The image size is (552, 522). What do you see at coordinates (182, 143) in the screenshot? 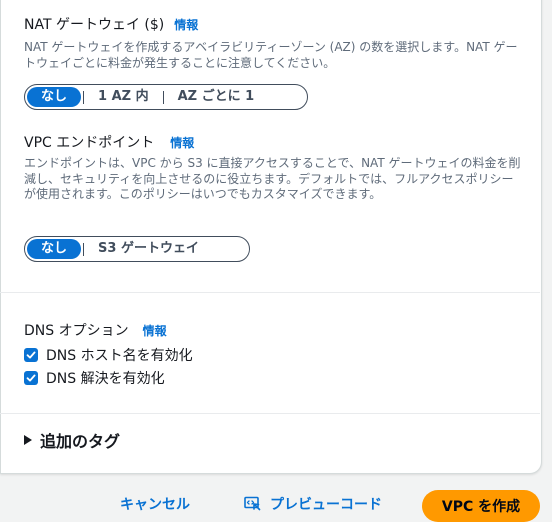
I see `vpc-endpoint-info-link: 情報` at bounding box center [182, 143].